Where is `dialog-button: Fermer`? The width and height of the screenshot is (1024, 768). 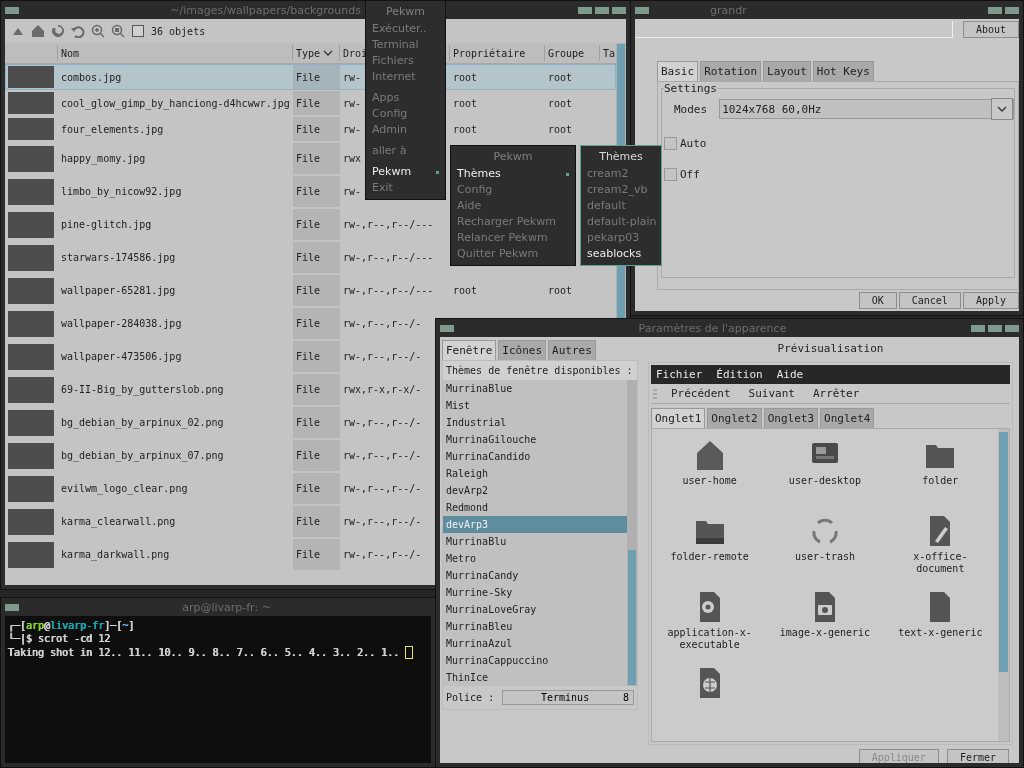 dialog-button: Fermer is located at coordinates (977, 756).